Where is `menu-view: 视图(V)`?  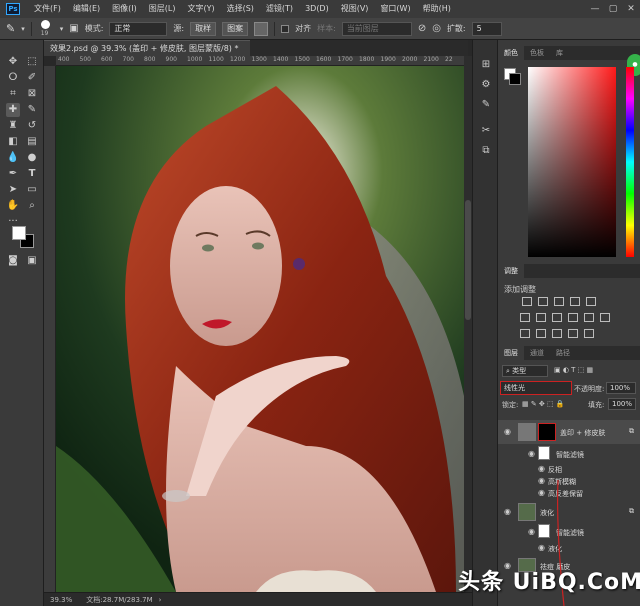 menu-view: 视图(V) is located at coordinates (355, 9).